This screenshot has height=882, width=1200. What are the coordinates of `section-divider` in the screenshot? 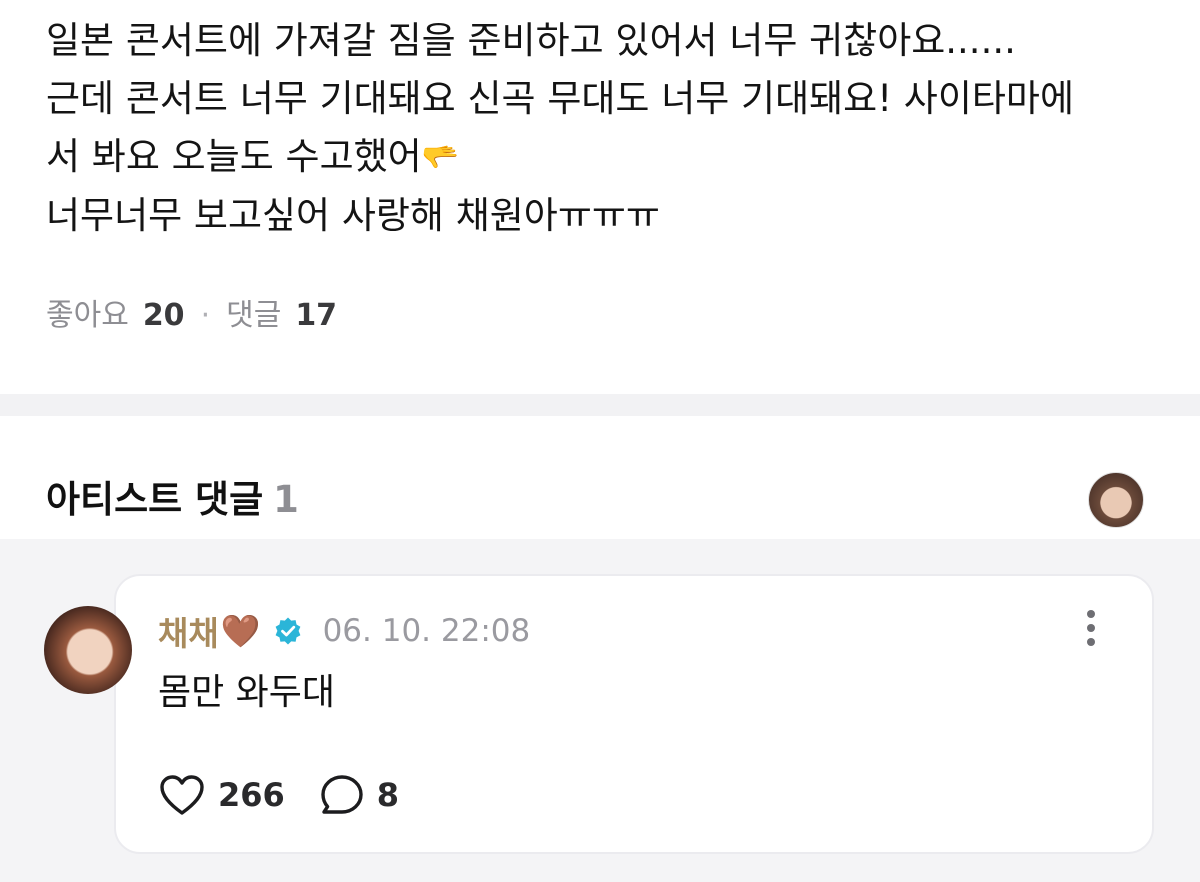 It's located at (600, 405).